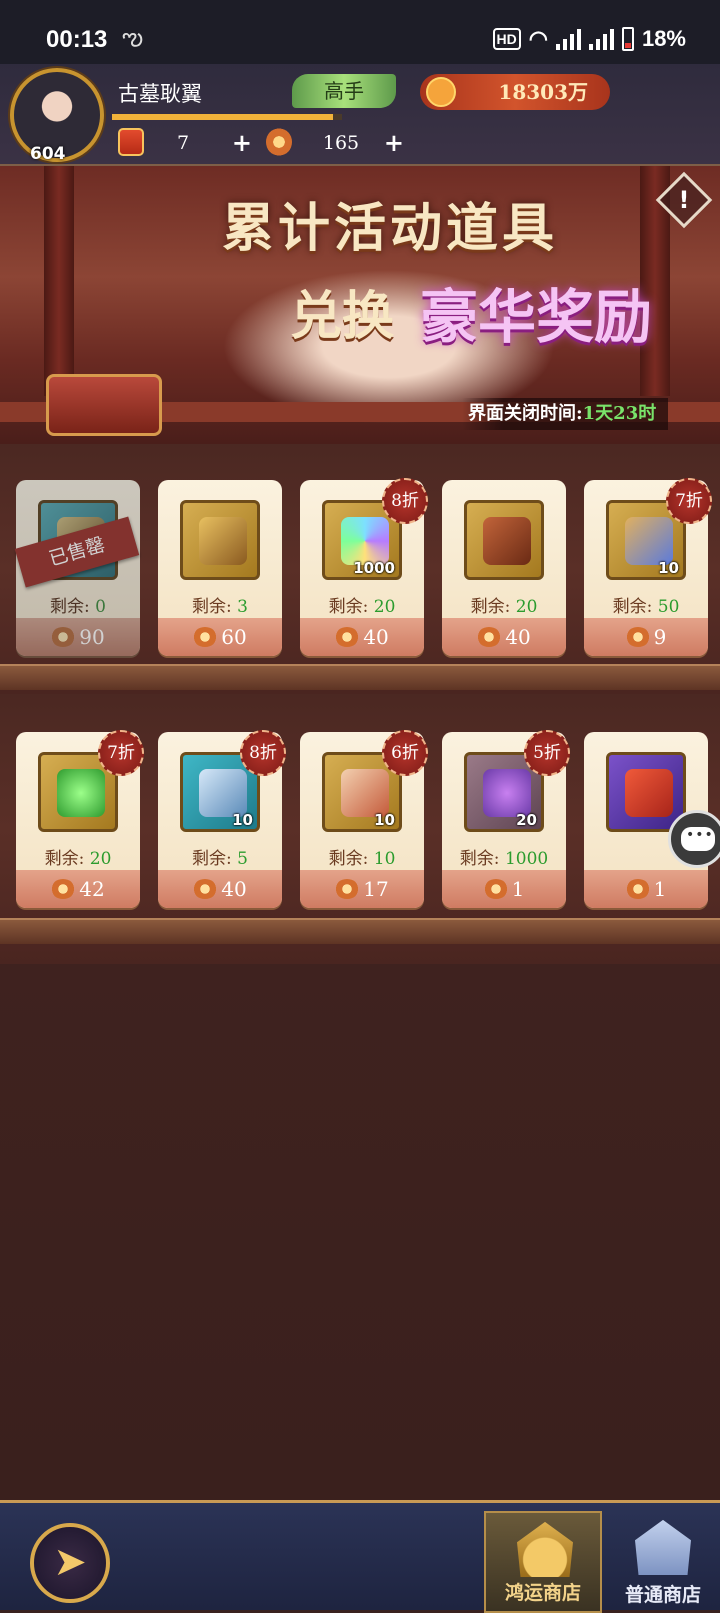  I want to click on gem-chest-icon, so click(649, 541).